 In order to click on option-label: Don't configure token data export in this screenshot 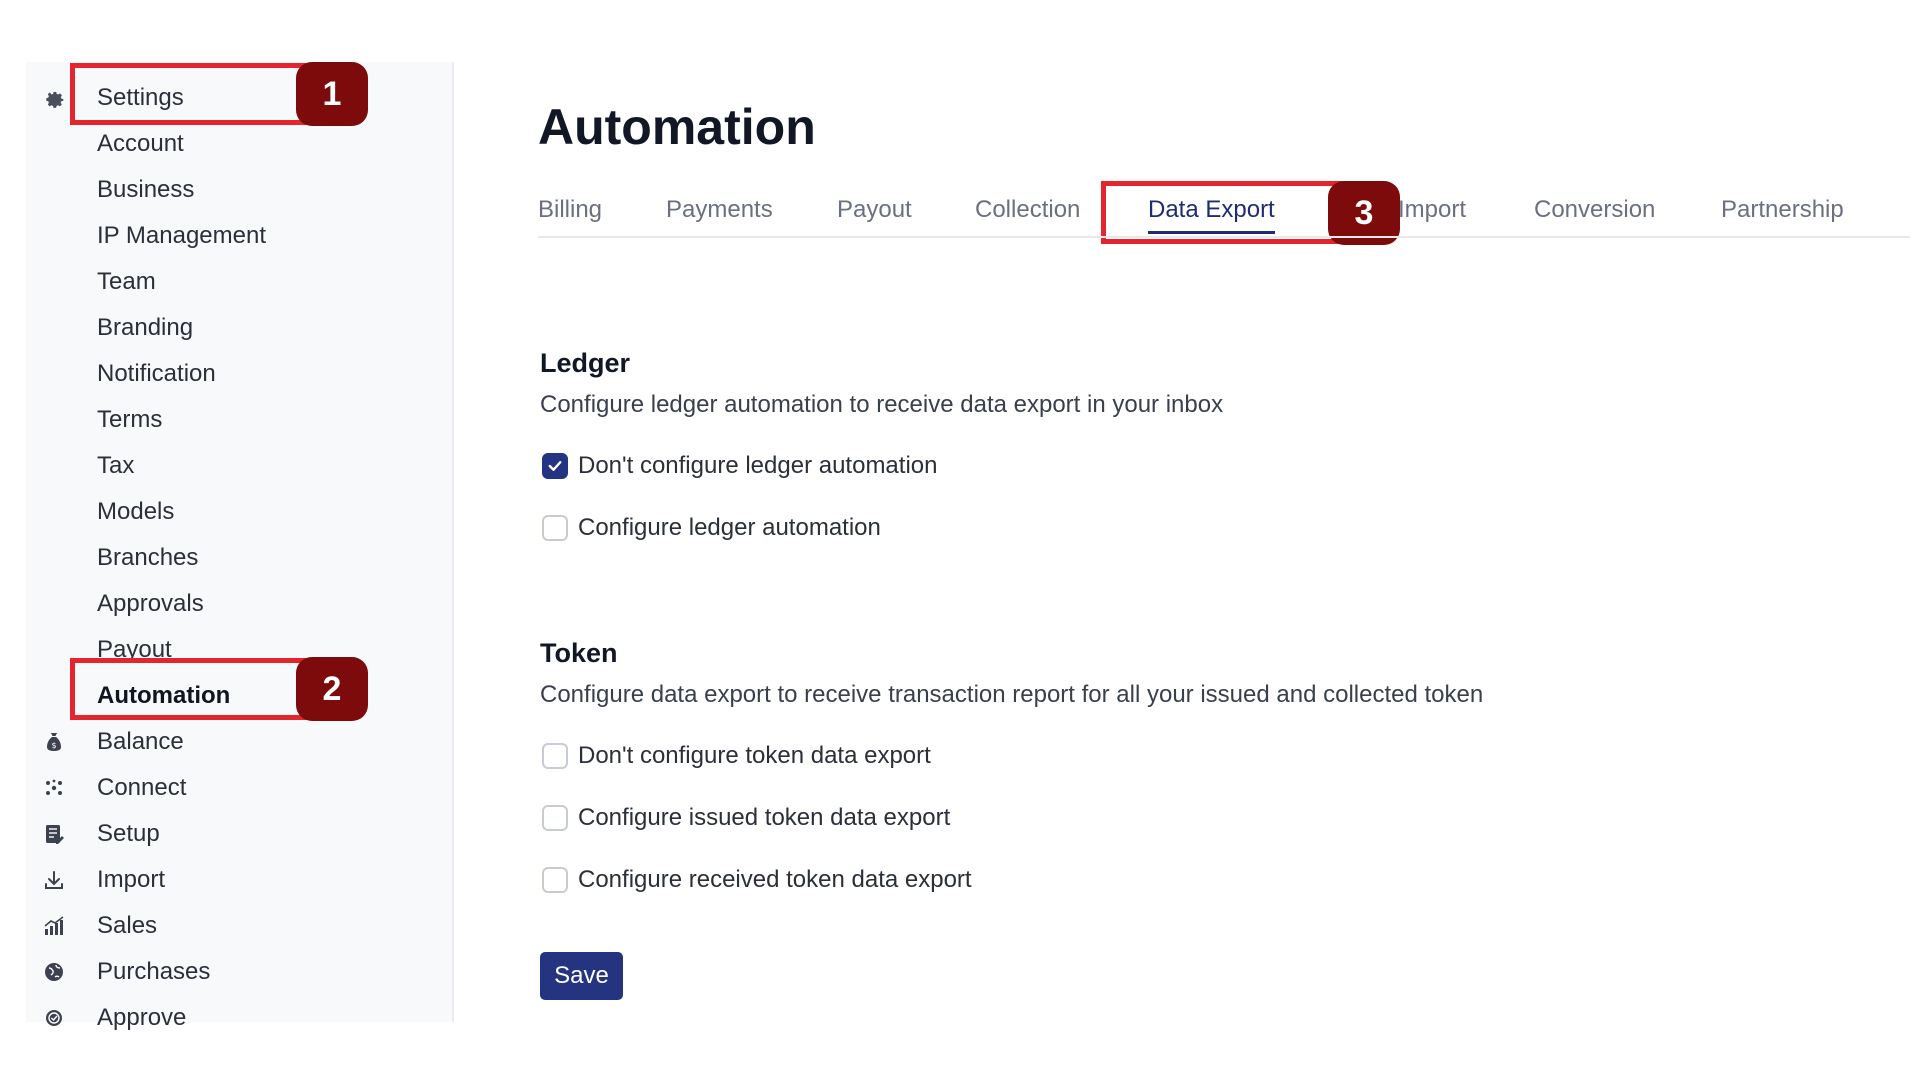, I will do `click(754, 755)`.